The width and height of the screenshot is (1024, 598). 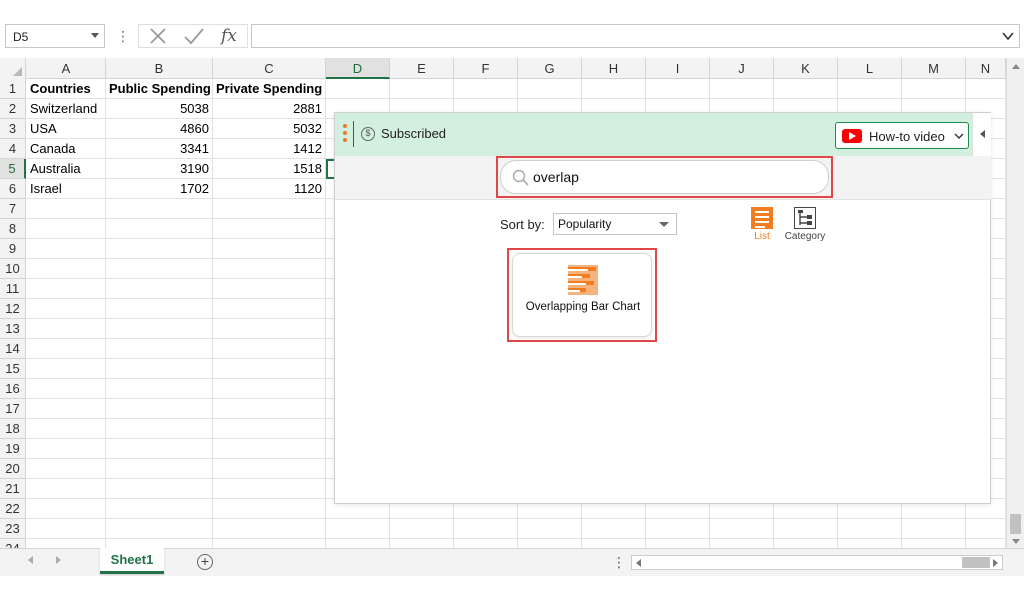 I want to click on cell-c6: 1120, so click(x=269, y=189).